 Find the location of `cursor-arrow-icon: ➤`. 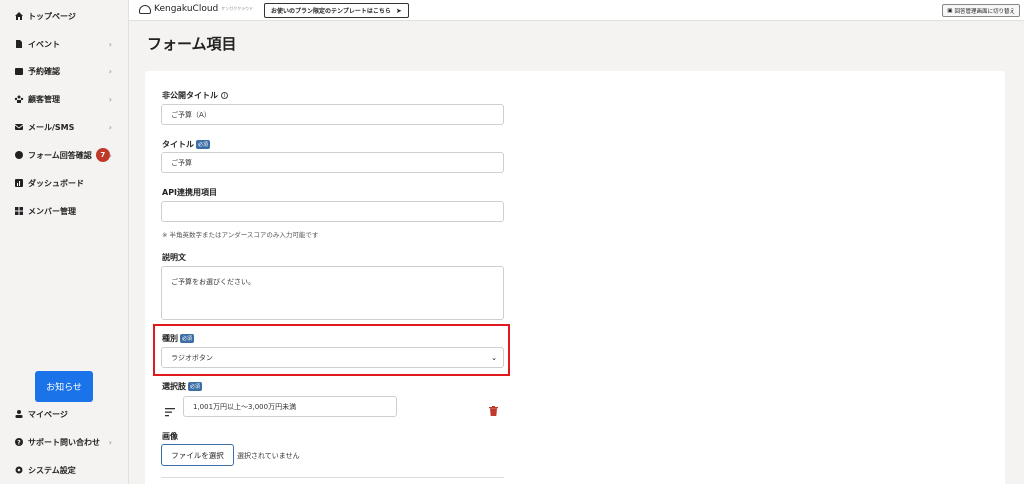

cursor-arrow-icon: ➤ is located at coordinates (398, 10).